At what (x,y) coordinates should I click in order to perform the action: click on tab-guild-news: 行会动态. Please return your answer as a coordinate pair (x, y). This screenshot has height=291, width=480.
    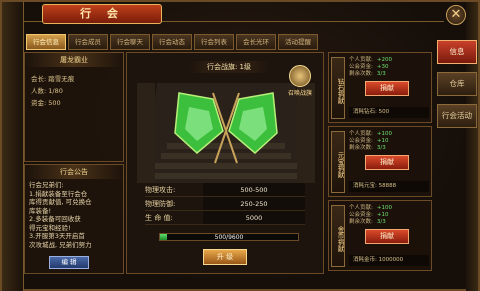
    Looking at the image, I should click on (172, 42).